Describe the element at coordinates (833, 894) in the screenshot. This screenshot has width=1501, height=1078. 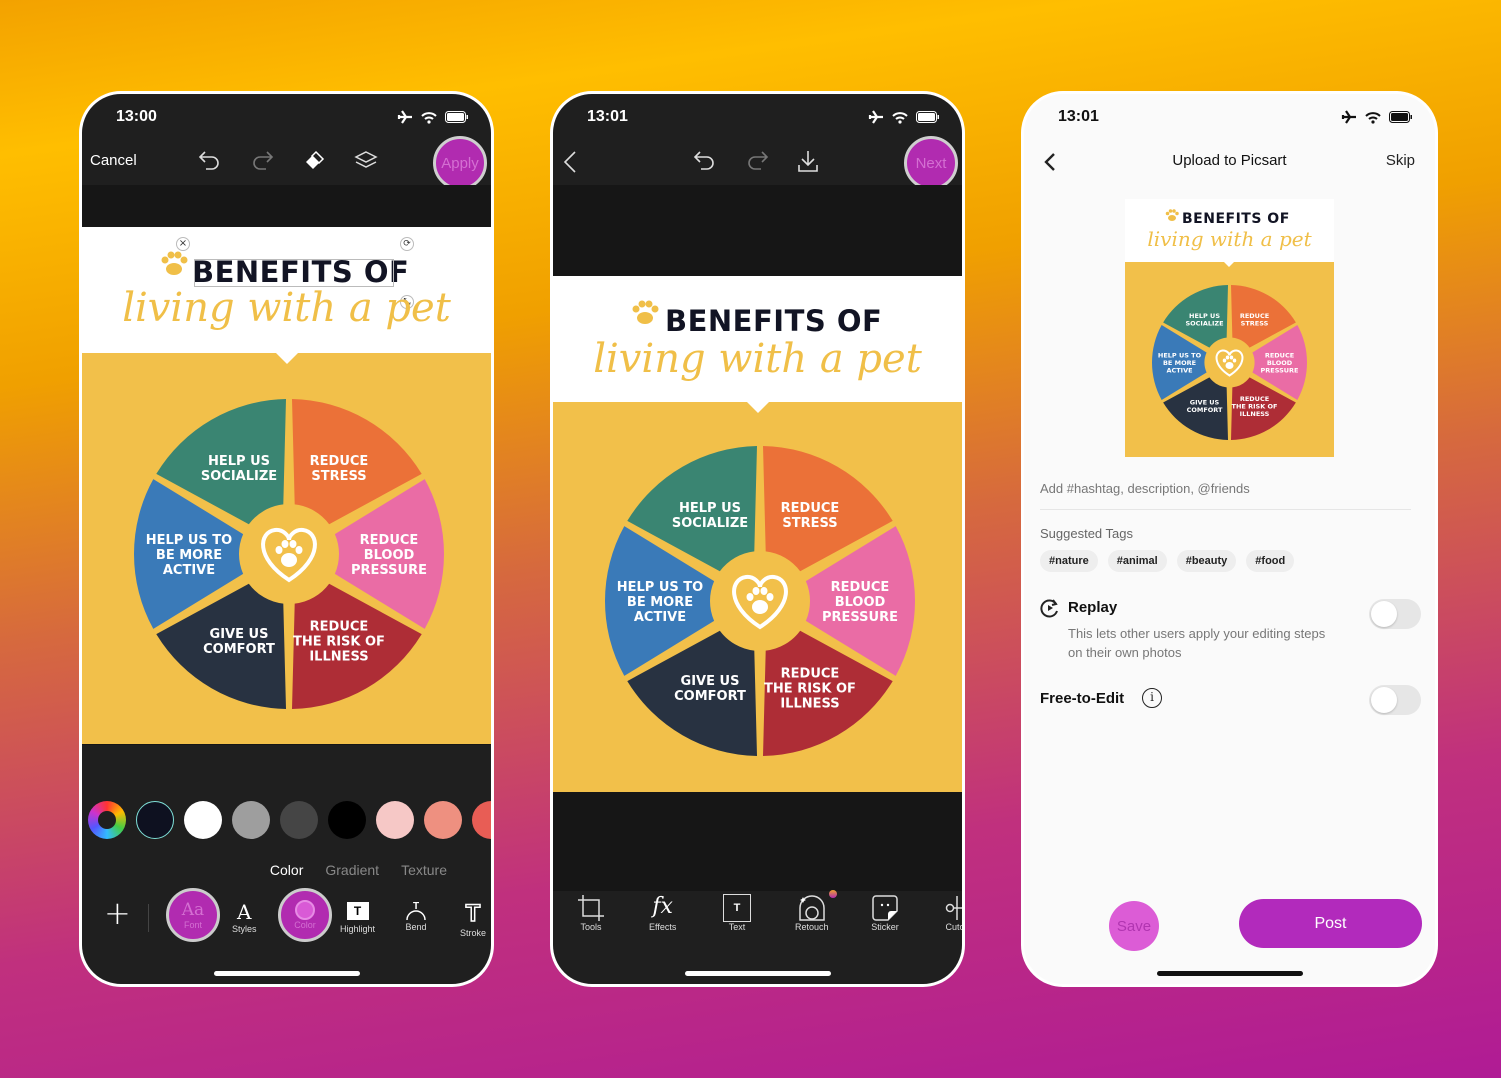
I see `new-badge` at that location.